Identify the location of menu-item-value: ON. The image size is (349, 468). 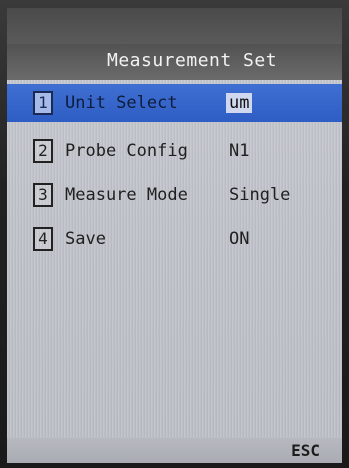
(239, 239).